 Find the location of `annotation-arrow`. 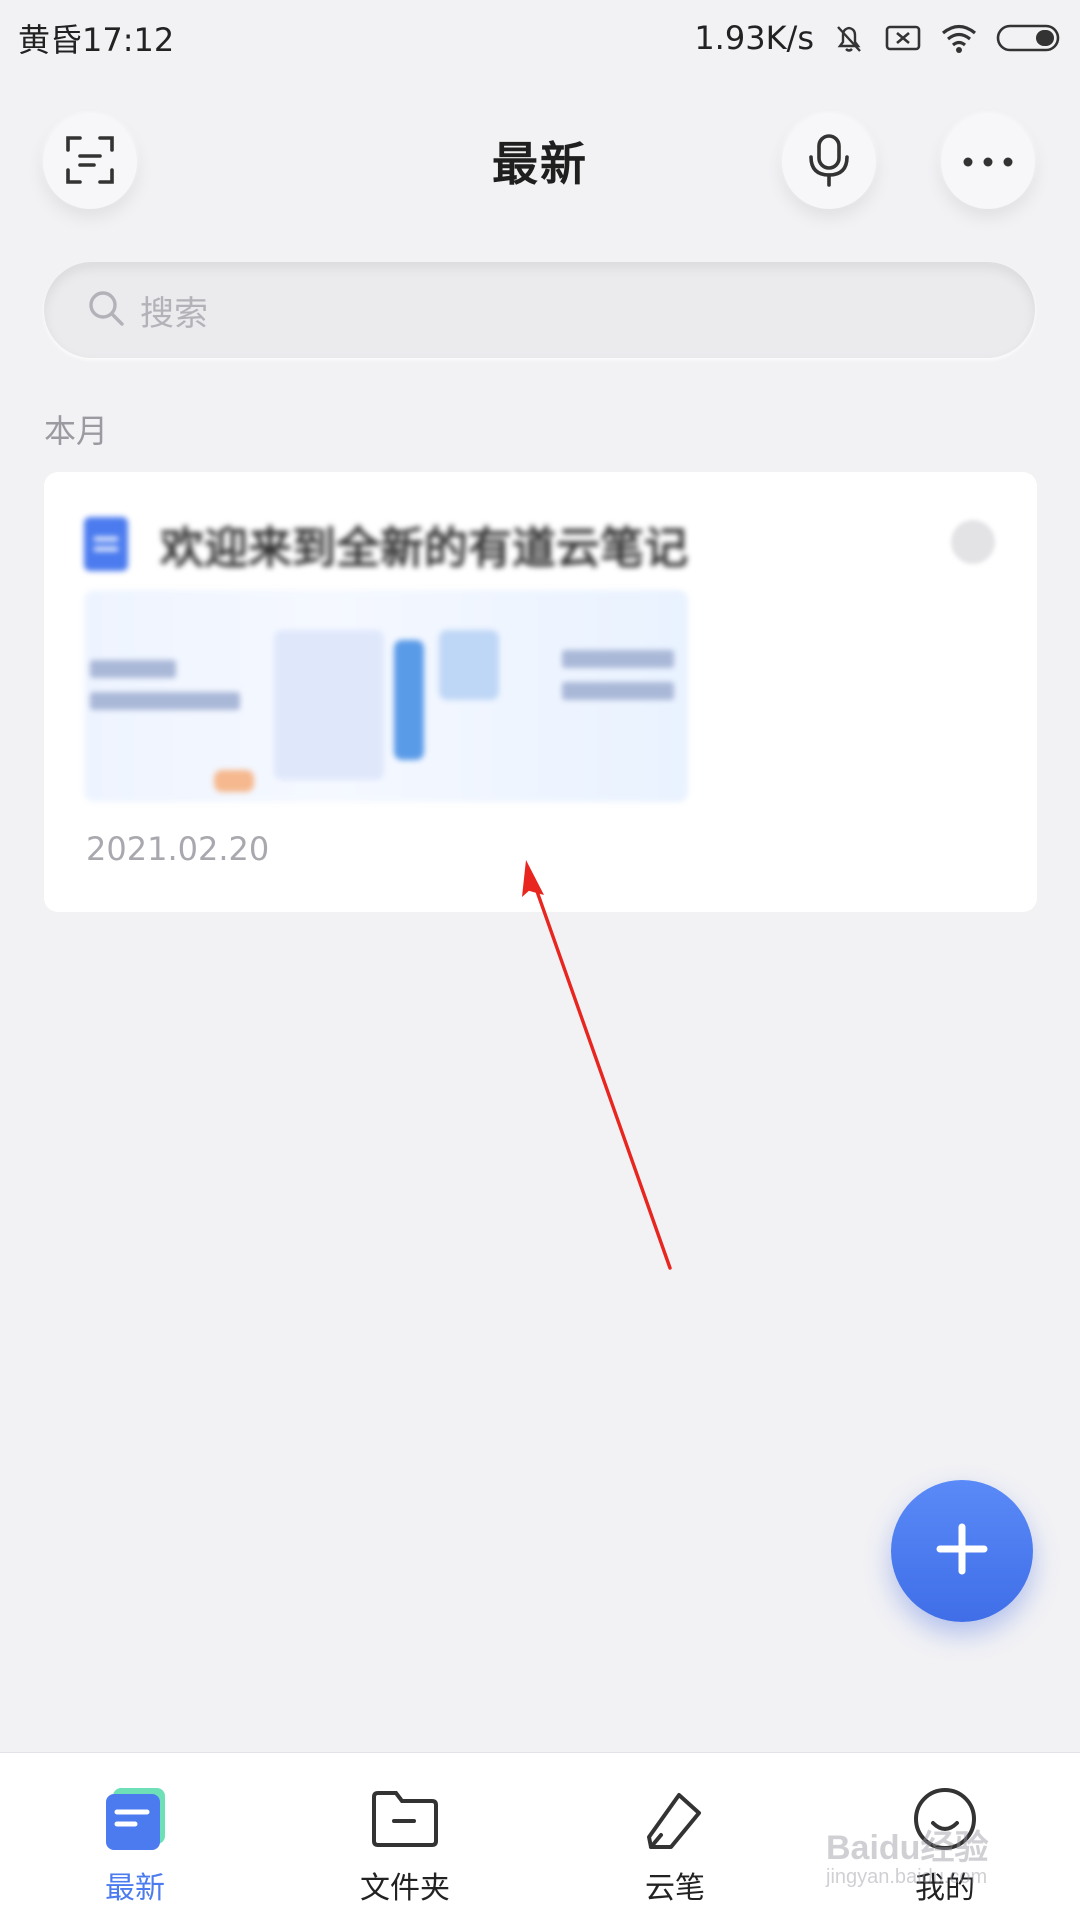

annotation-arrow is located at coordinates (597, 1065).